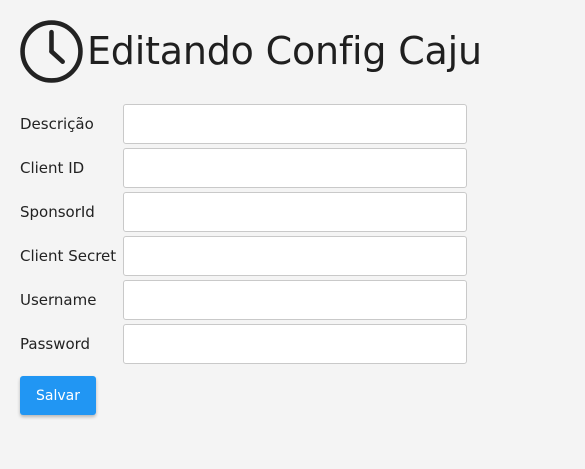 This screenshot has height=469, width=585. Describe the element at coordinates (295, 212) in the screenshot. I see `sponsor-id-input` at that location.